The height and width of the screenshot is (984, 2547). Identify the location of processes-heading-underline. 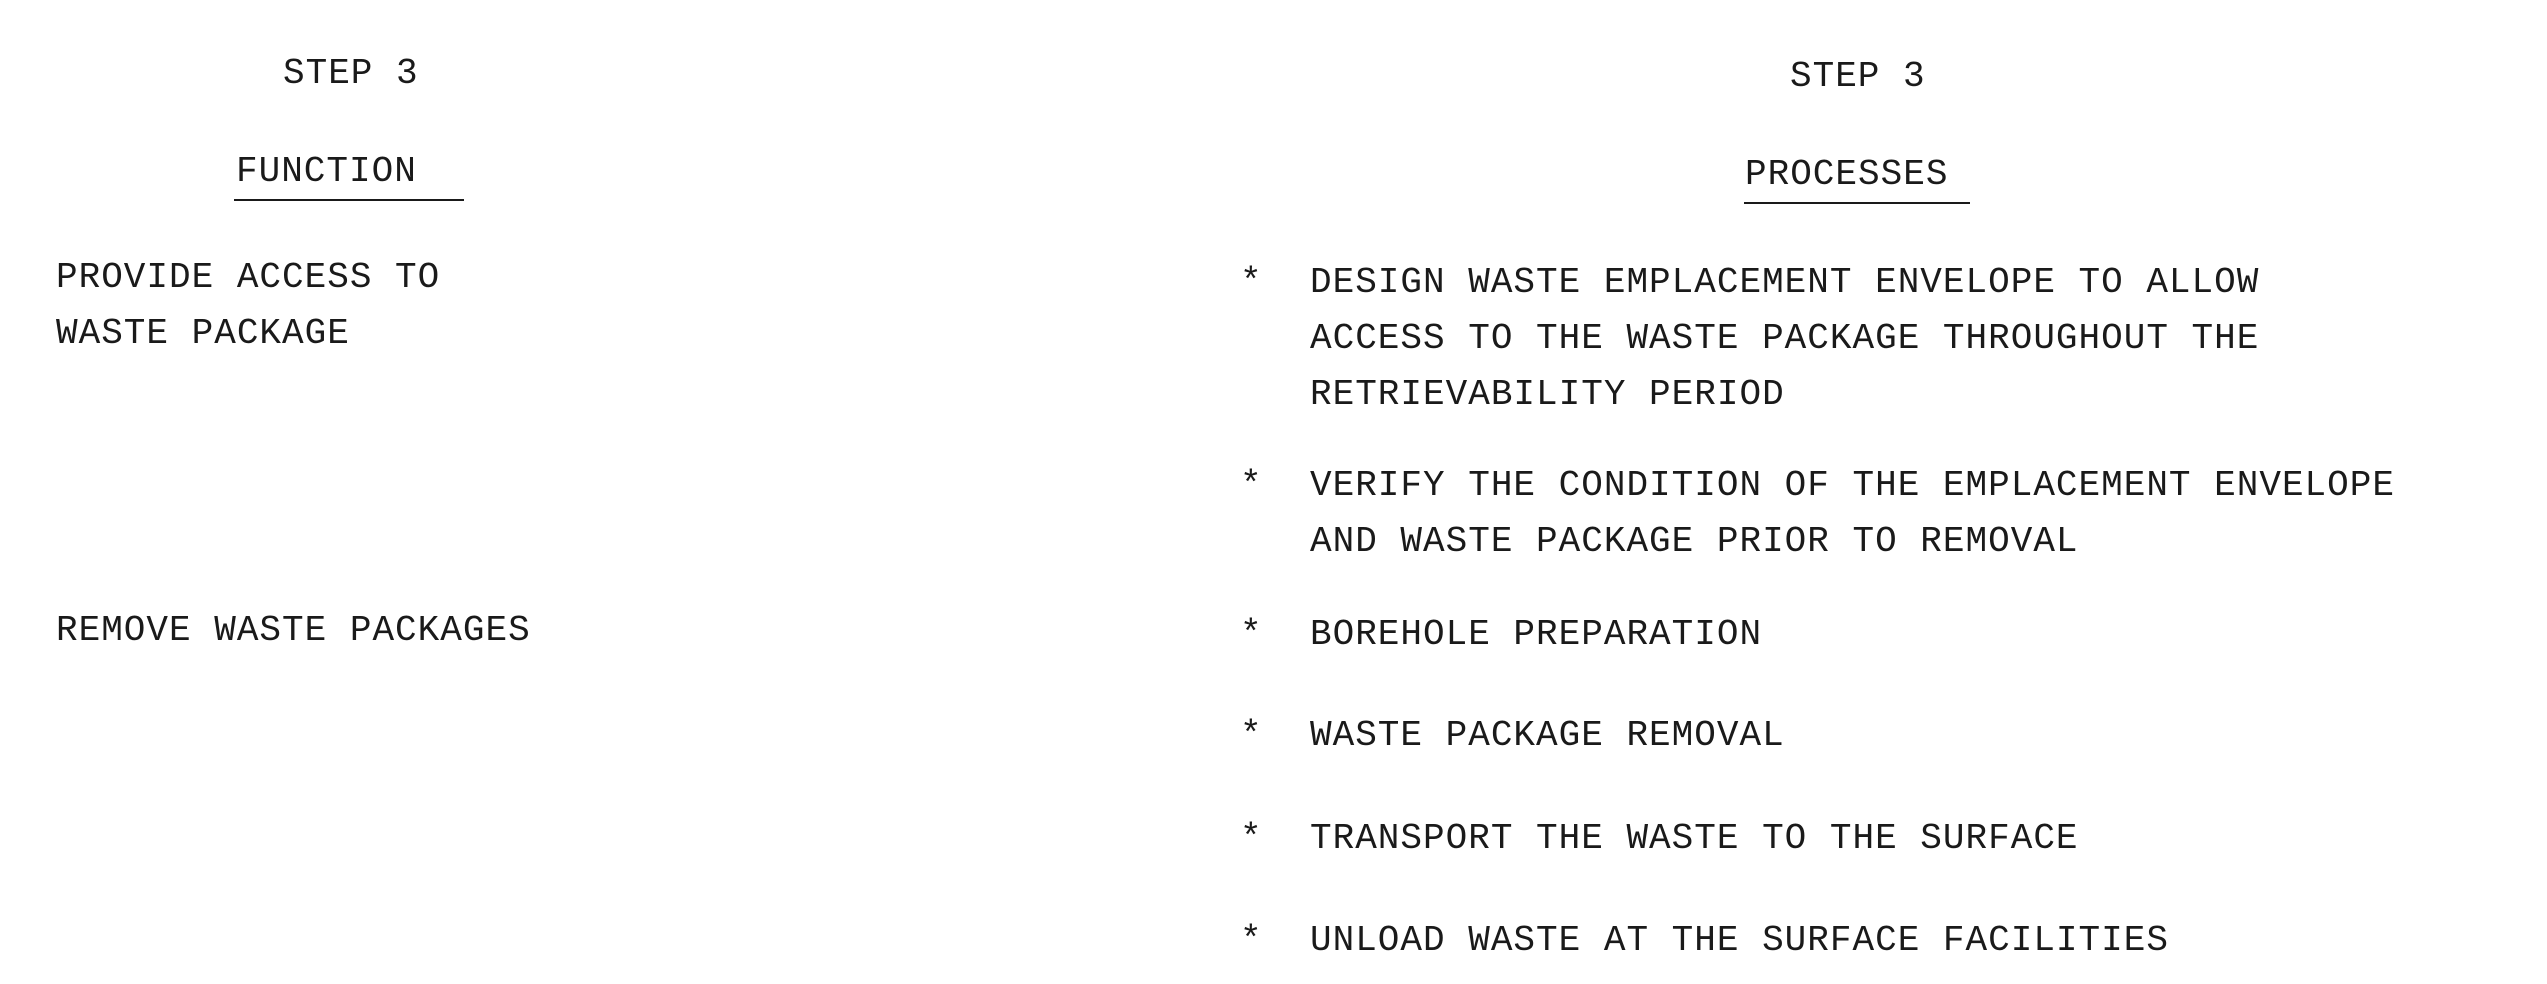
(1857, 203).